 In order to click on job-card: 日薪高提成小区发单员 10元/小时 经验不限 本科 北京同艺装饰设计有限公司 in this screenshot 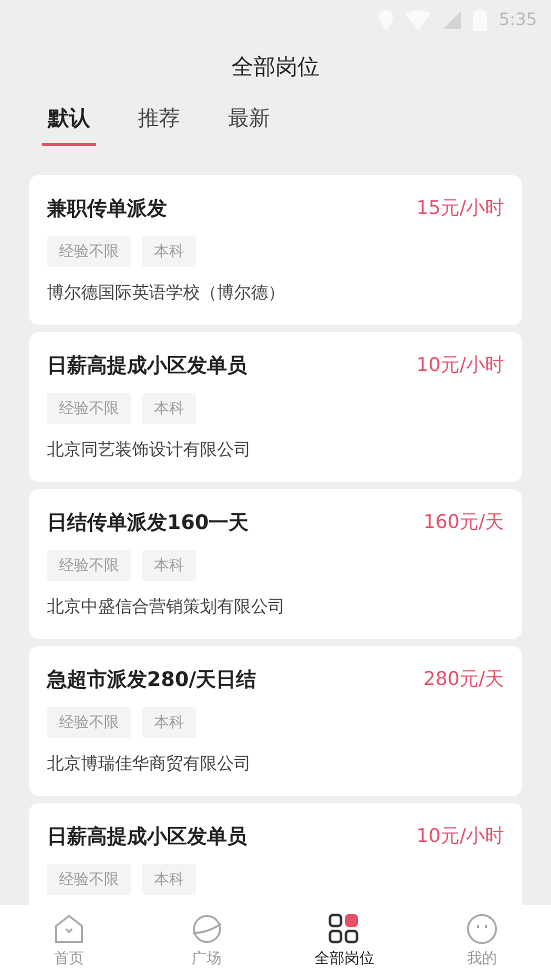, I will do `click(275, 407)`.